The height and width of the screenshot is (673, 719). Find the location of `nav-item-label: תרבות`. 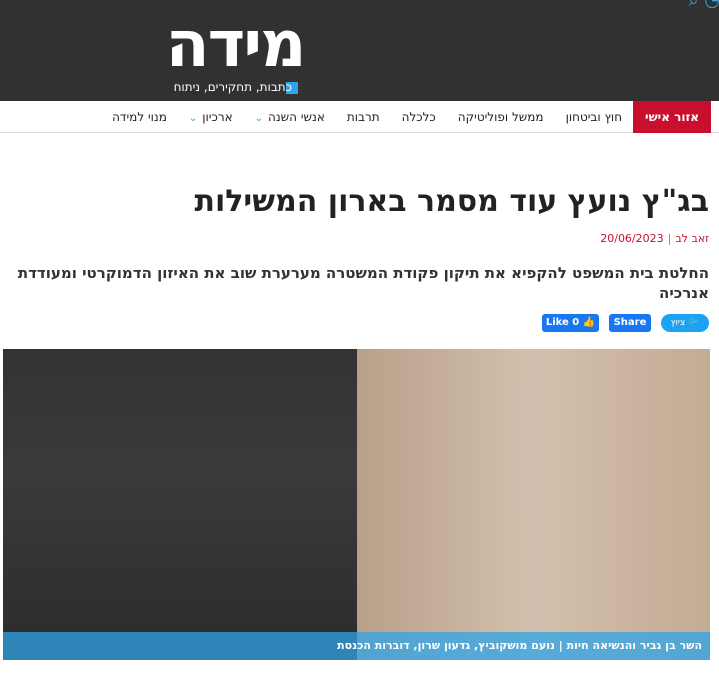

nav-item-label: תרבות is located at coordinates (363, 116).